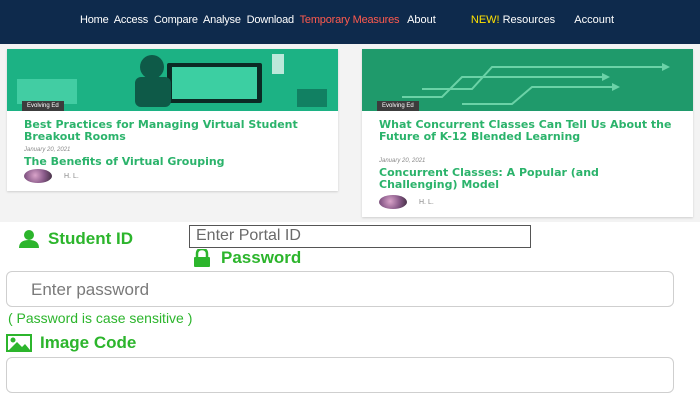 The width and height of the screenshot is (700, 400). Describe the element at coordinates (100, 318) in the screenshot. I see `password-case-note: ( Password is case sensitive )` at that location.